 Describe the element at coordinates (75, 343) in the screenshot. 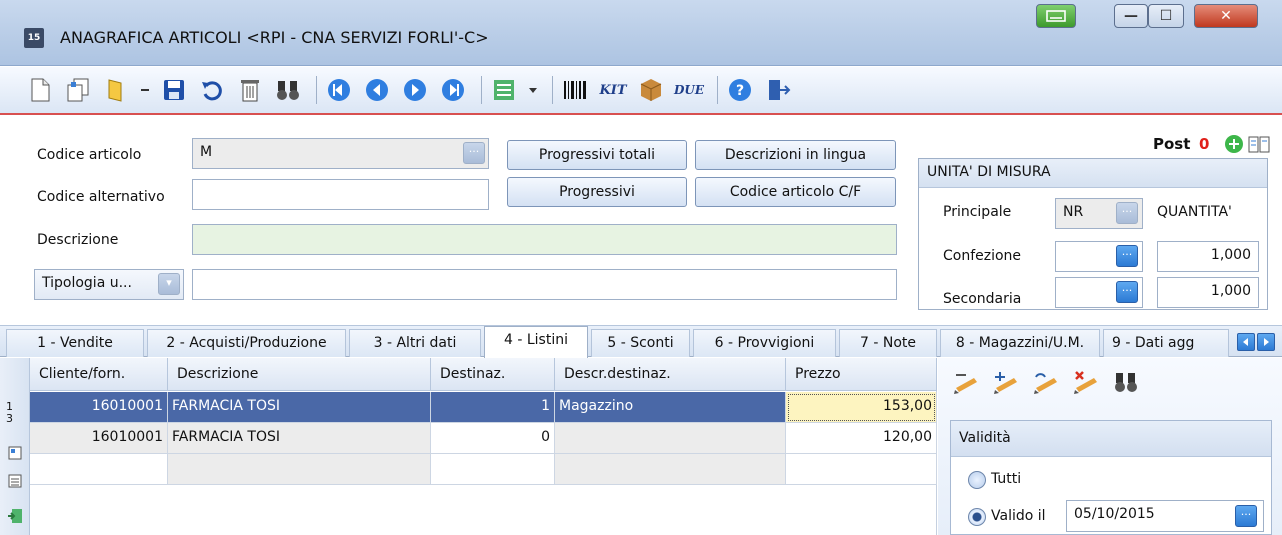

I see `tab-vendite: 1 - Vendite` at that location.